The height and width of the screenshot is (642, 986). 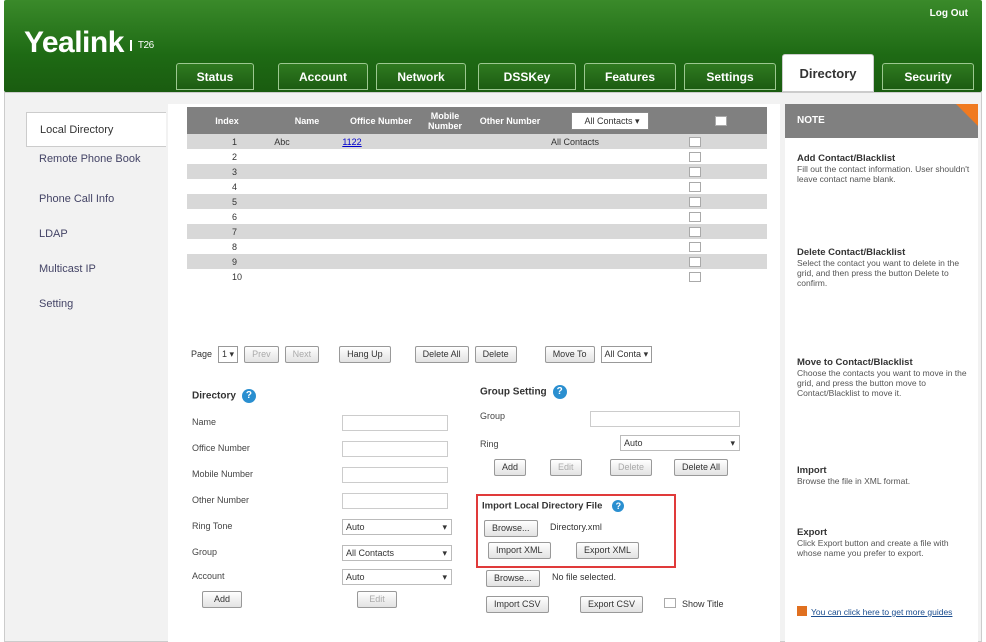 What do you see at coordinates (631, 467) in the screenshot?
I see `delete-group-button: Delete` at bounding box center [631, 467].